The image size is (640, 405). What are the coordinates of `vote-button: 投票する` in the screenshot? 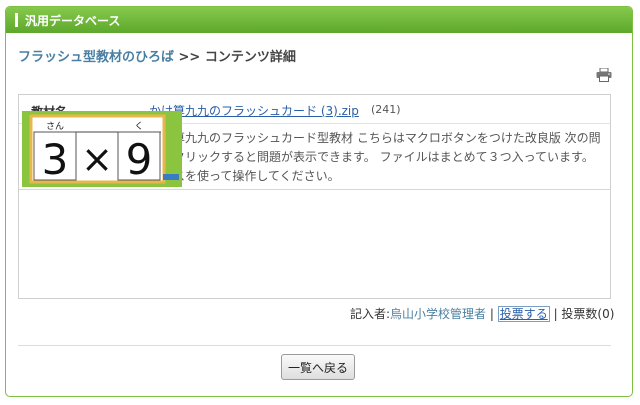 It's located at (523, 314).